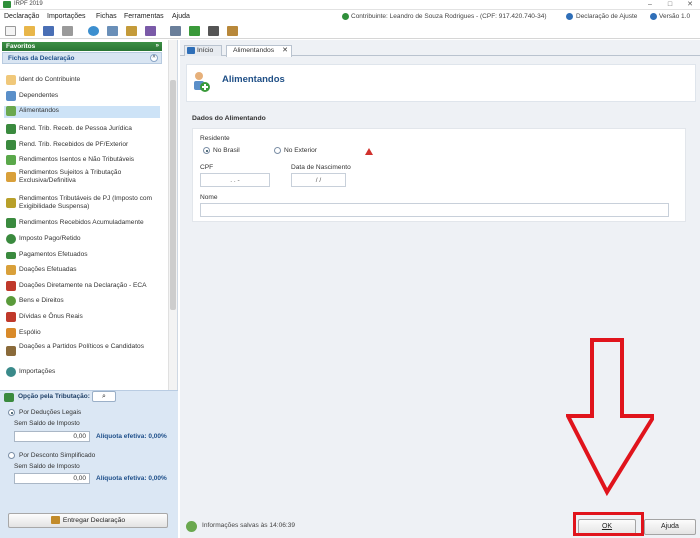 The image size is (700, 538). I want to click on sidebar-item-importacoes: Importações, so click(85, 372).